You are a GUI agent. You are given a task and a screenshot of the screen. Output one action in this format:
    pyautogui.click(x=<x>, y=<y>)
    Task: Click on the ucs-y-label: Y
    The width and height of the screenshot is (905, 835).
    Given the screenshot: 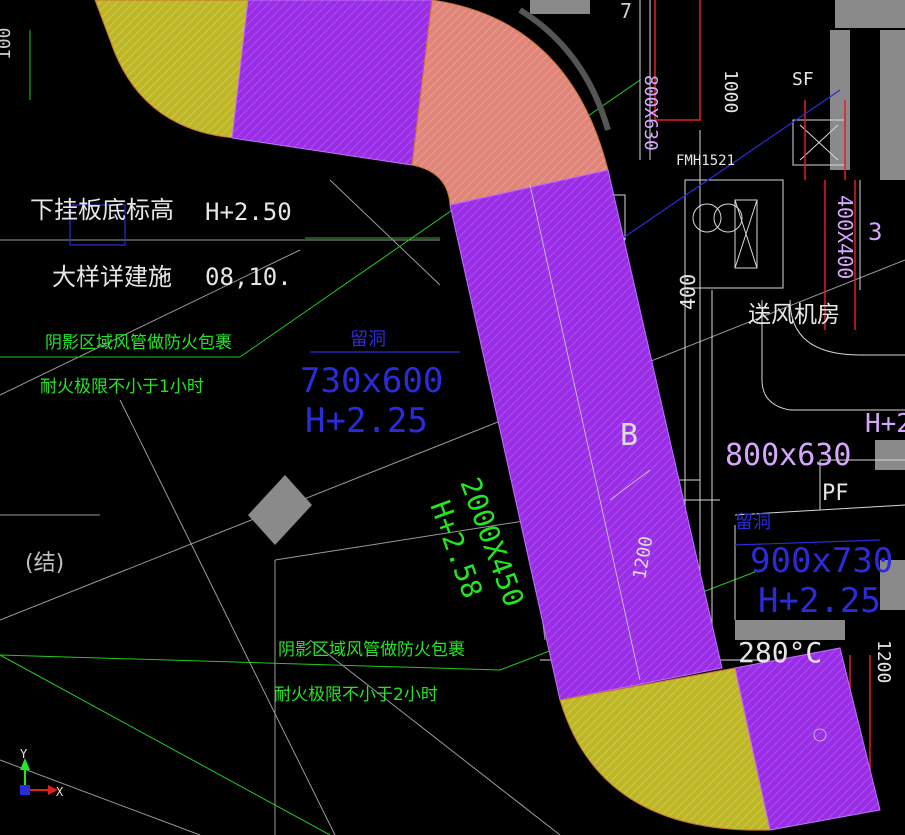 What is the action you would take?
    pyautogui.click(x=24, y=754)
    